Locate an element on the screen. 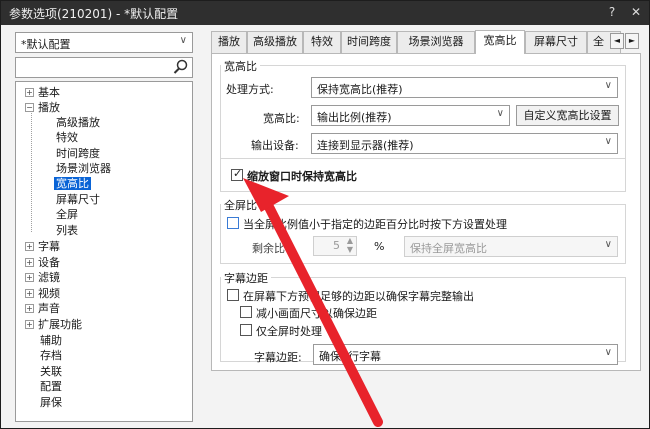  method-select: 保持宽高比(推荐) ∨ is located at coordinates (464, 87).